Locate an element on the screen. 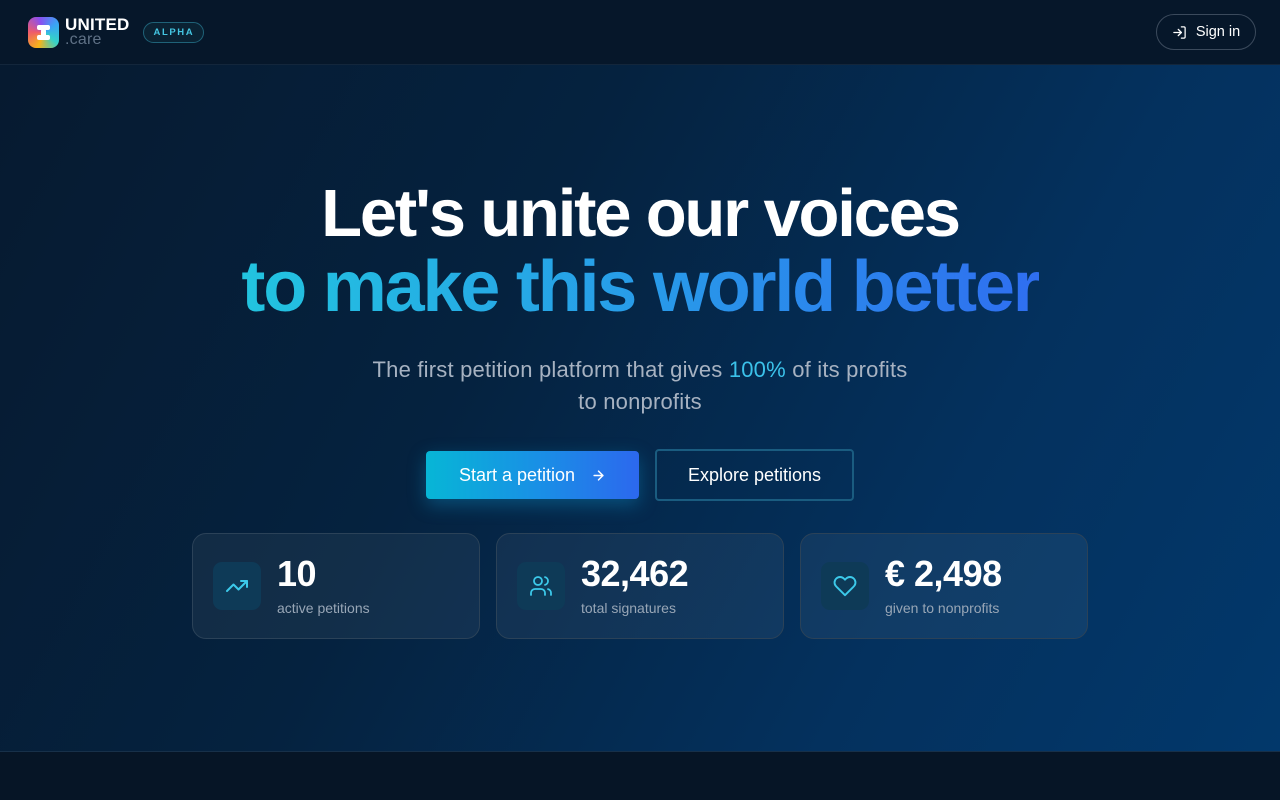 The height and width of the screenshot is (800, 1280). stat-value: € 2,498 is located at coordinates (943, 573).